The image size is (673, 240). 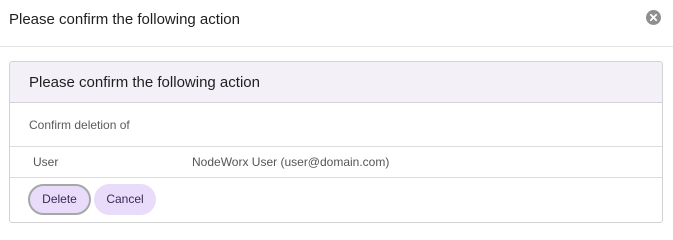 I want to click on panel-title: Please confirm the following action, so click(x=144, y=82).